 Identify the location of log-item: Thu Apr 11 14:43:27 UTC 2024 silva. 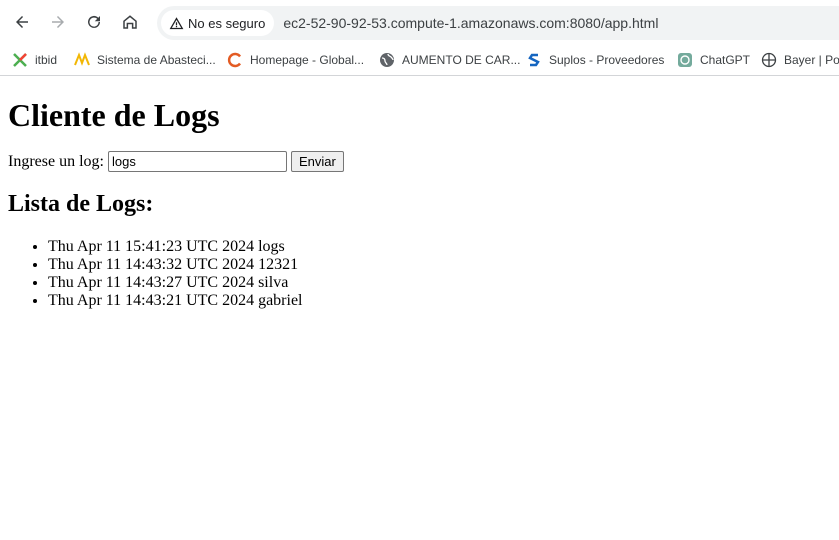
(439, 283).